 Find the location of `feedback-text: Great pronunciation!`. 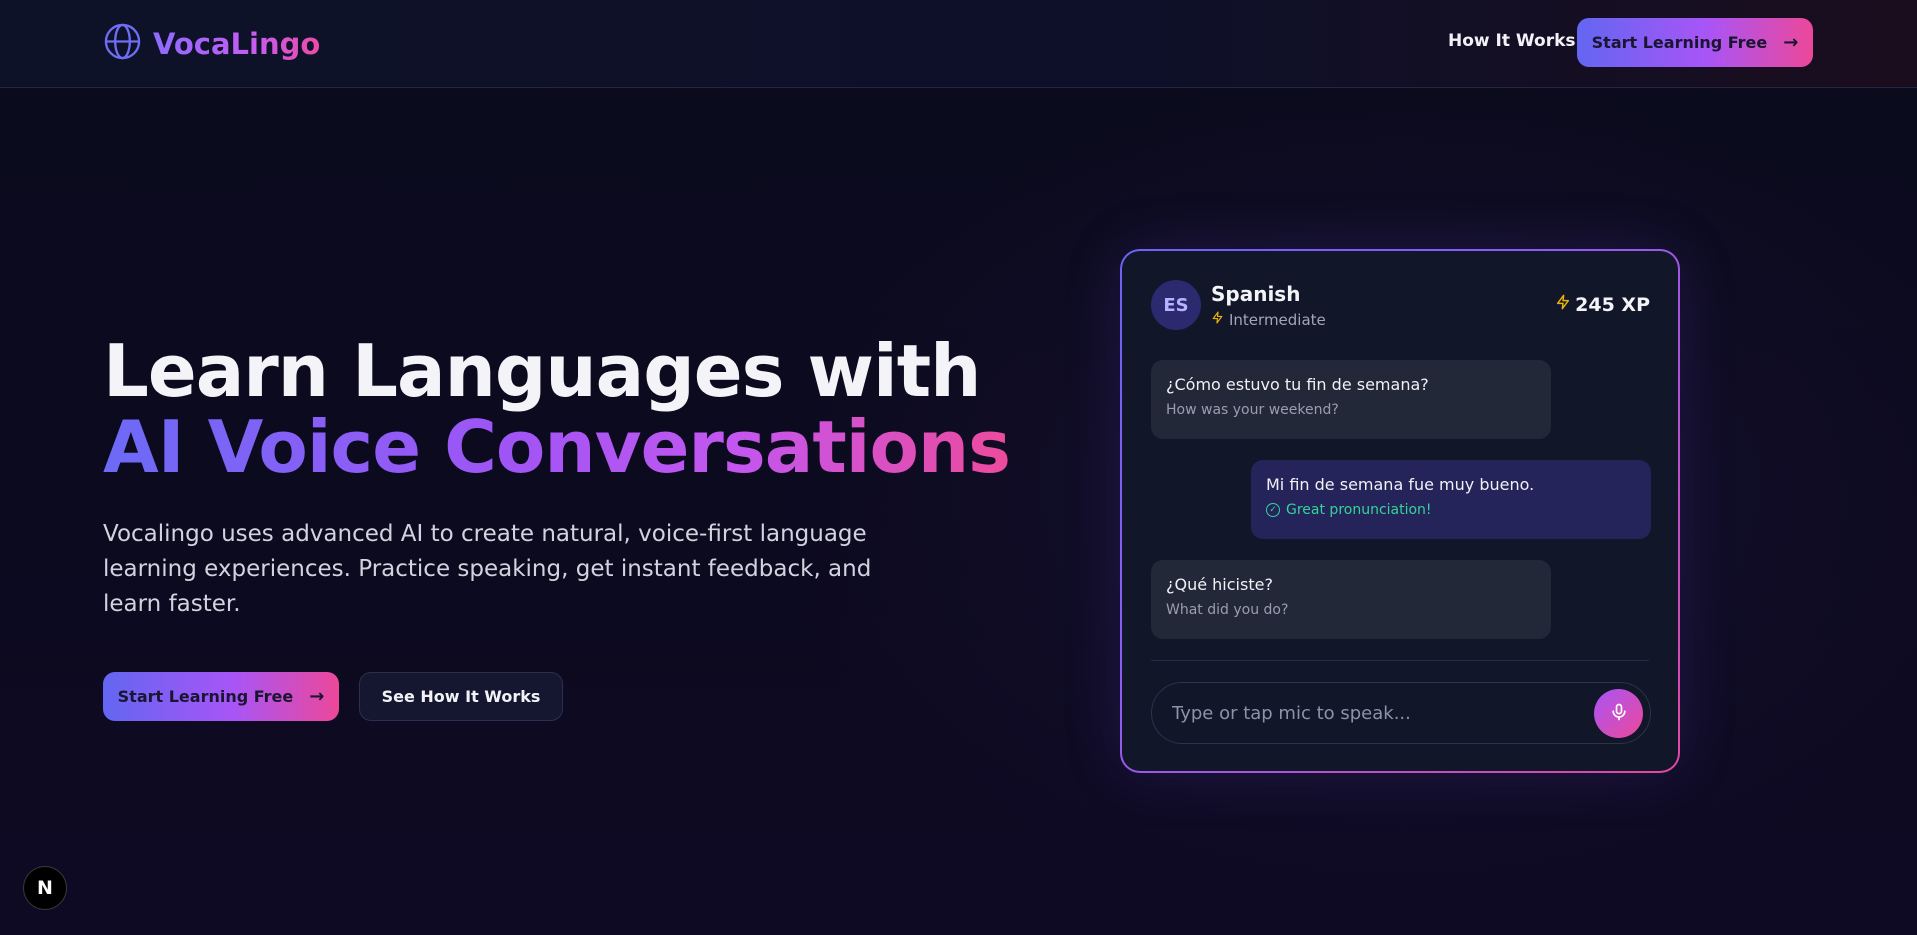

feedback-text: Great pronunciation! is located at coordinates (1359, 510).